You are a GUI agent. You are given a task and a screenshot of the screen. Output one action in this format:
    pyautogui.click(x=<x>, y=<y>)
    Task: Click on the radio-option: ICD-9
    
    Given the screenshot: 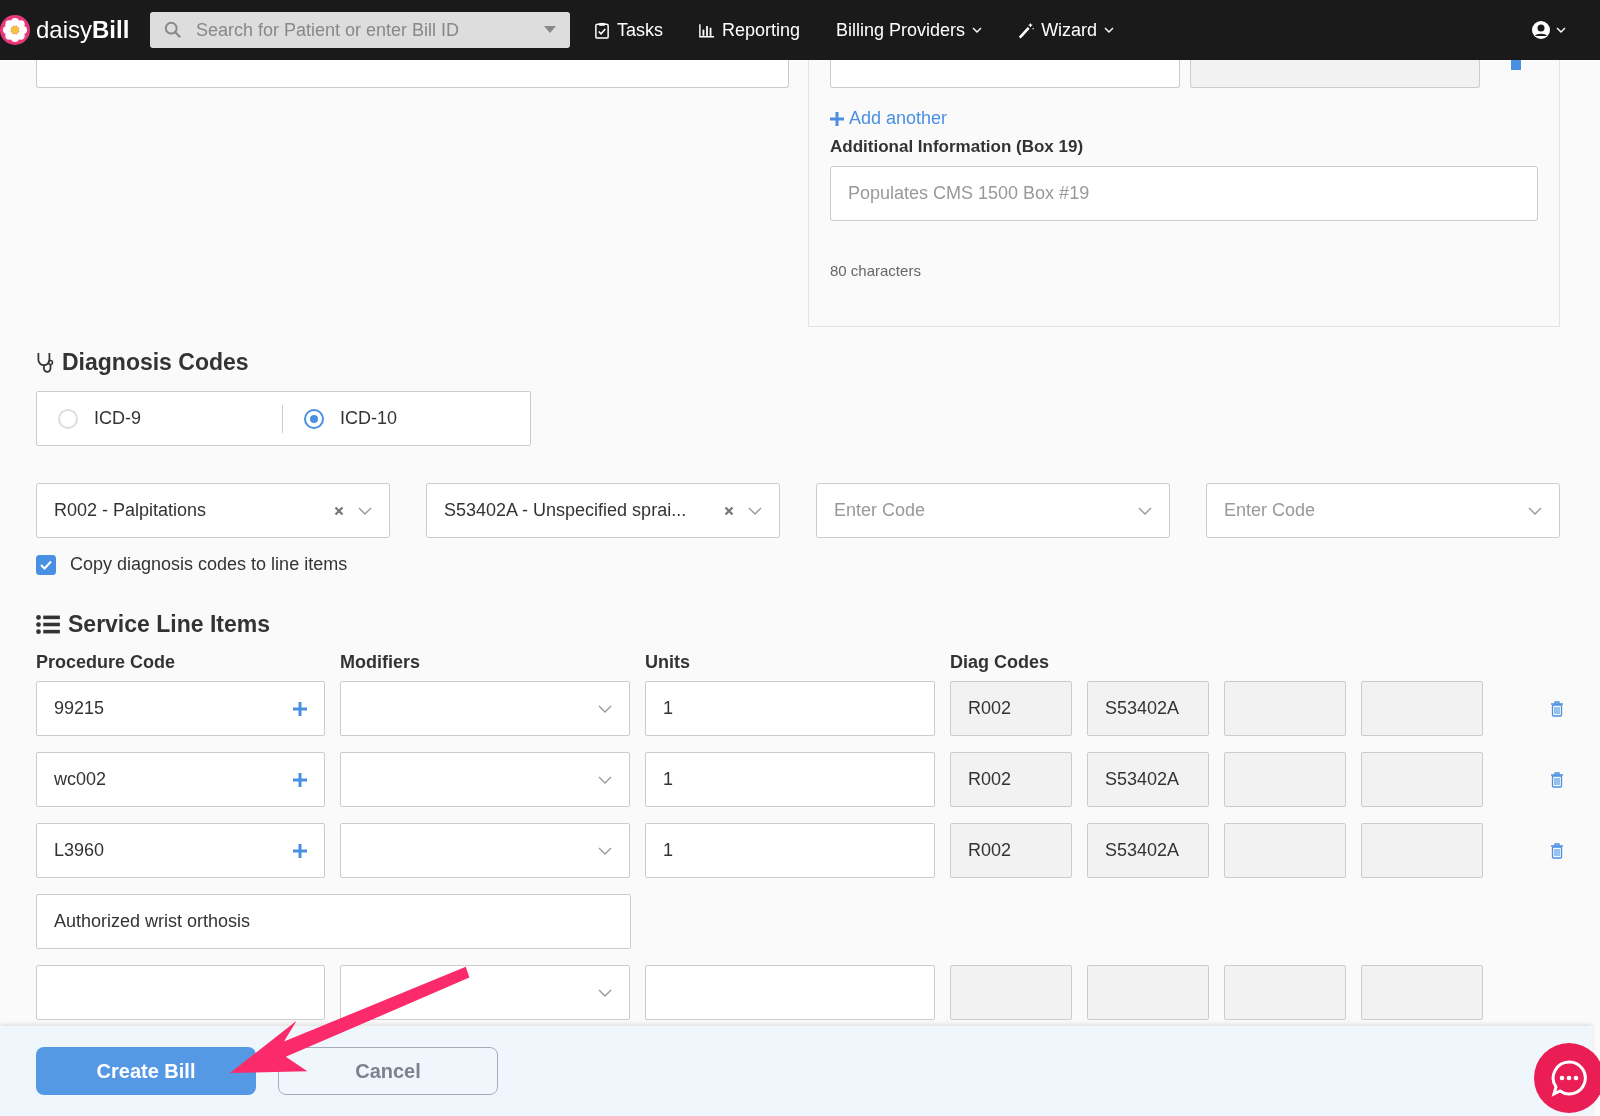 What is the action you would take?
    pyautogui.click(x=159, y=418)
    